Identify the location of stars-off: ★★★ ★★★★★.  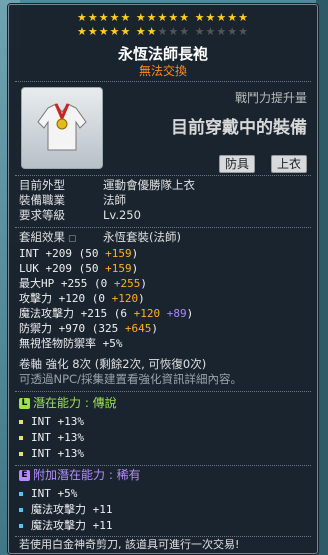
(203, 31).